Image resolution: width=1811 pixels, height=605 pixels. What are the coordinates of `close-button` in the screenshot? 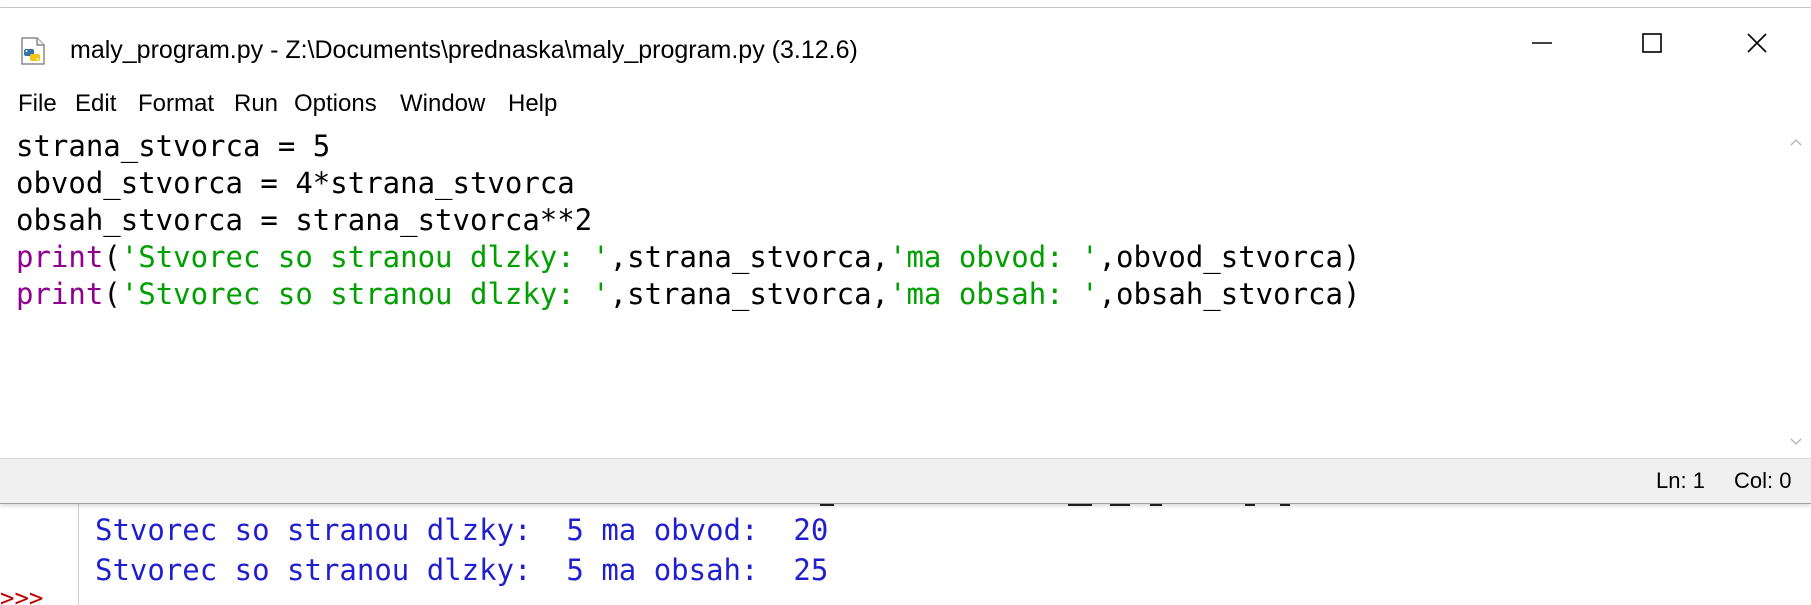 It's located at (1757, 45).